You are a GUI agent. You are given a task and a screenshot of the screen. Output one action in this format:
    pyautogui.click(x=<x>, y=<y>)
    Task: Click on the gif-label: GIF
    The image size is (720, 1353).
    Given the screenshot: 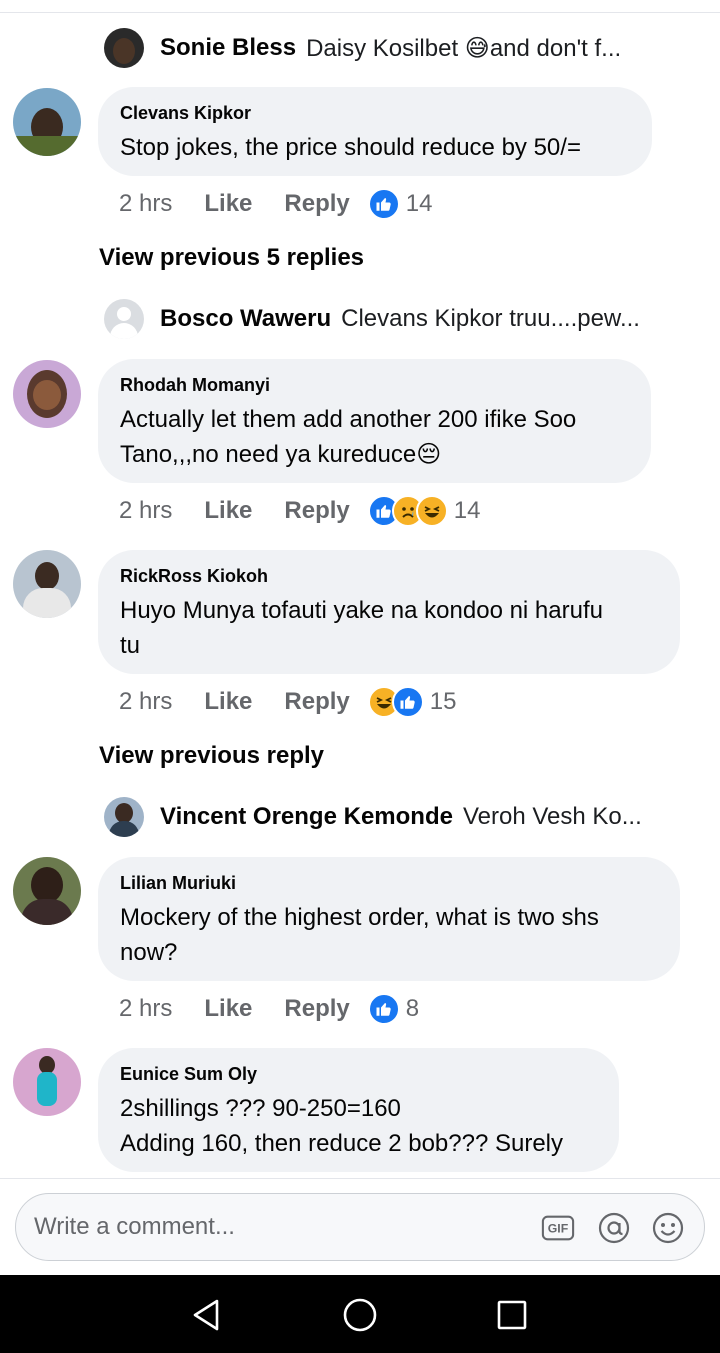 What is the action you would take?
    pyautogui.click(x=558, y=1229)
    